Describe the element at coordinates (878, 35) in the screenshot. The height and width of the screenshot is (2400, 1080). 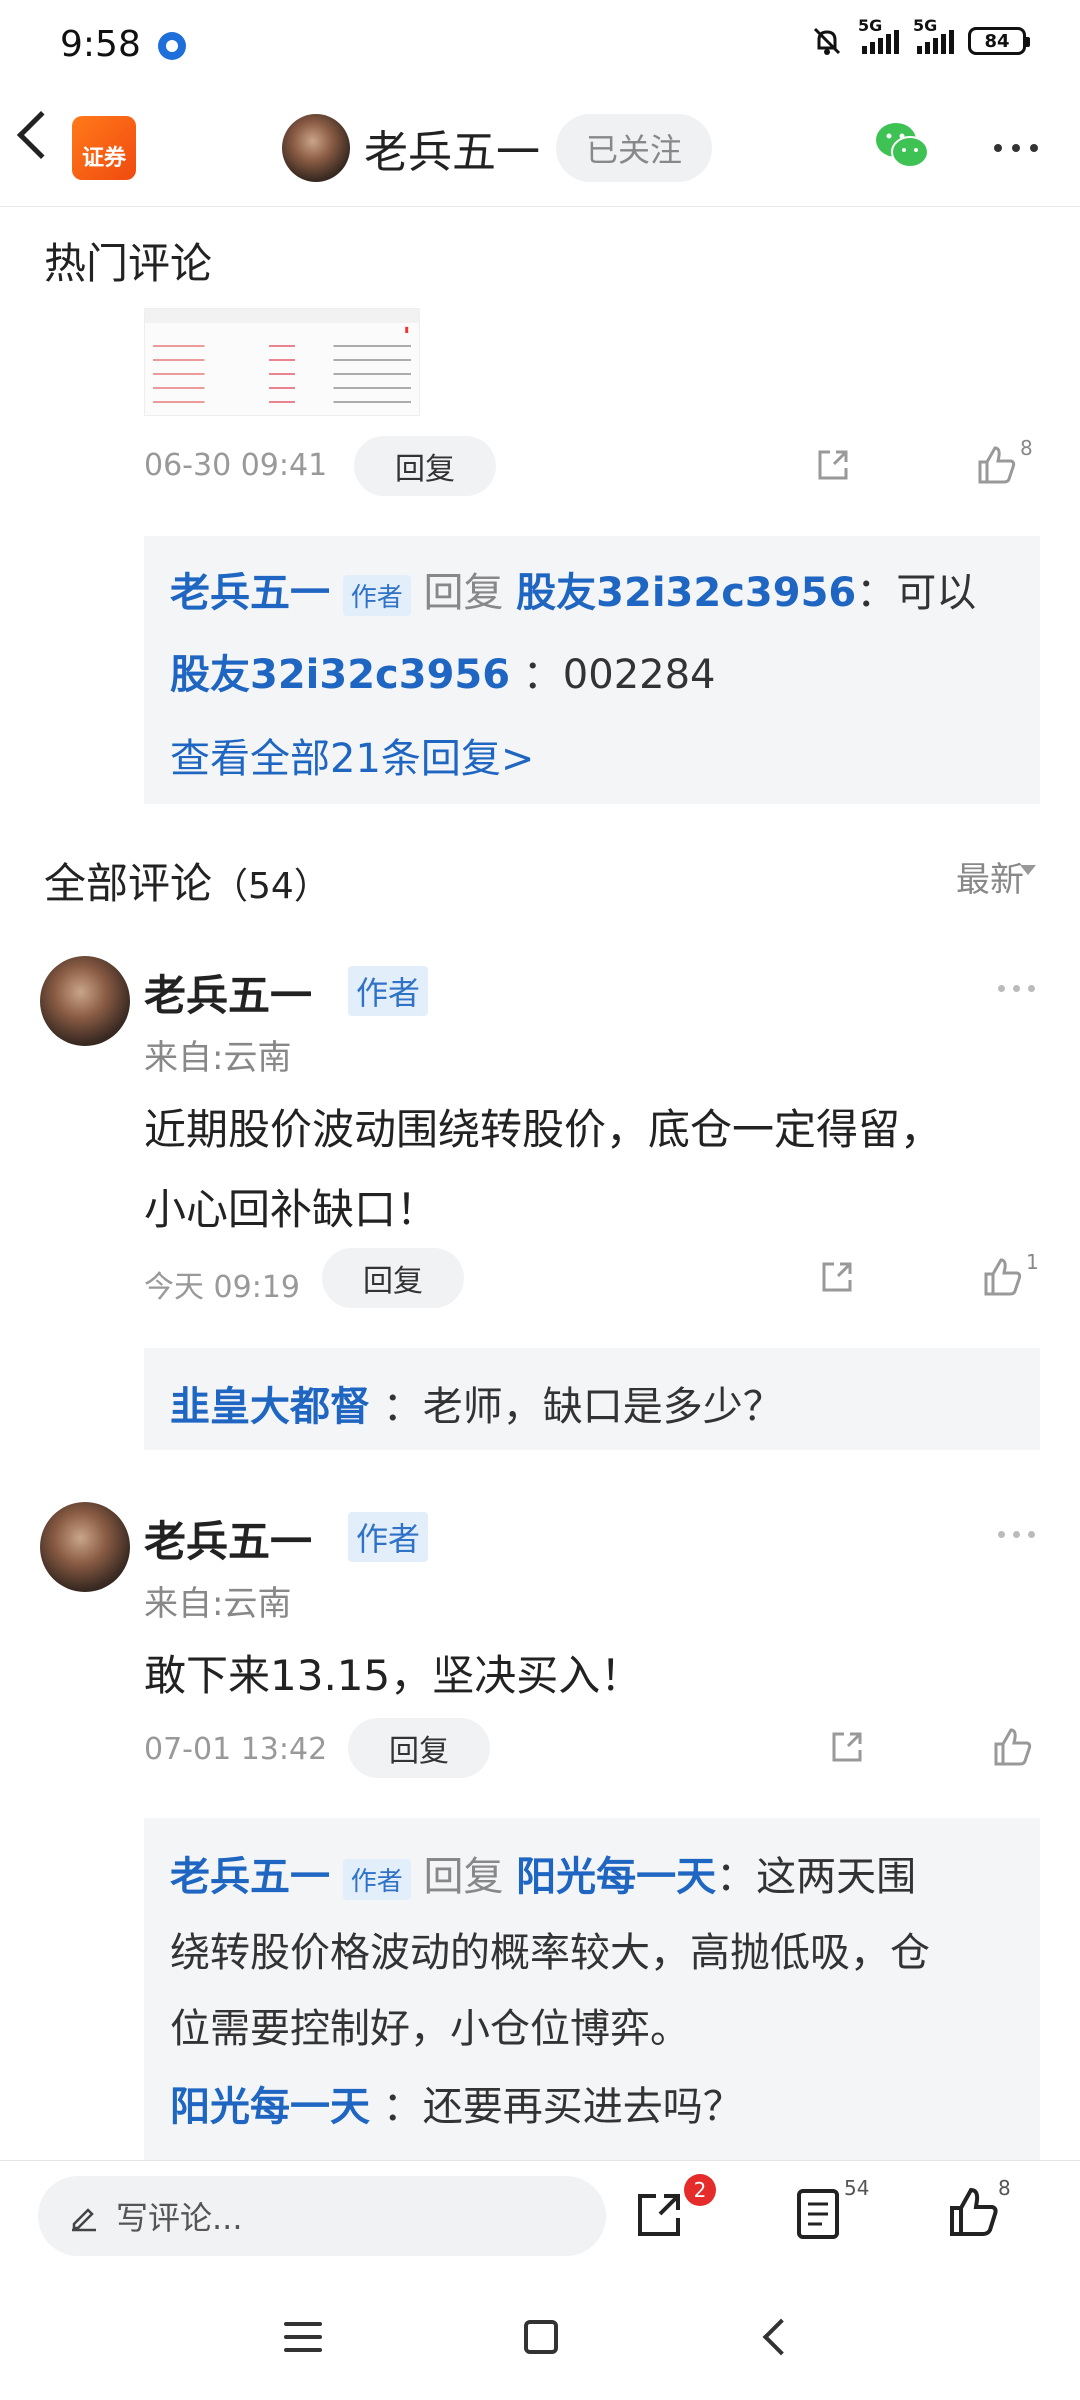
I see `signal-icon-1: 5G` at that location.